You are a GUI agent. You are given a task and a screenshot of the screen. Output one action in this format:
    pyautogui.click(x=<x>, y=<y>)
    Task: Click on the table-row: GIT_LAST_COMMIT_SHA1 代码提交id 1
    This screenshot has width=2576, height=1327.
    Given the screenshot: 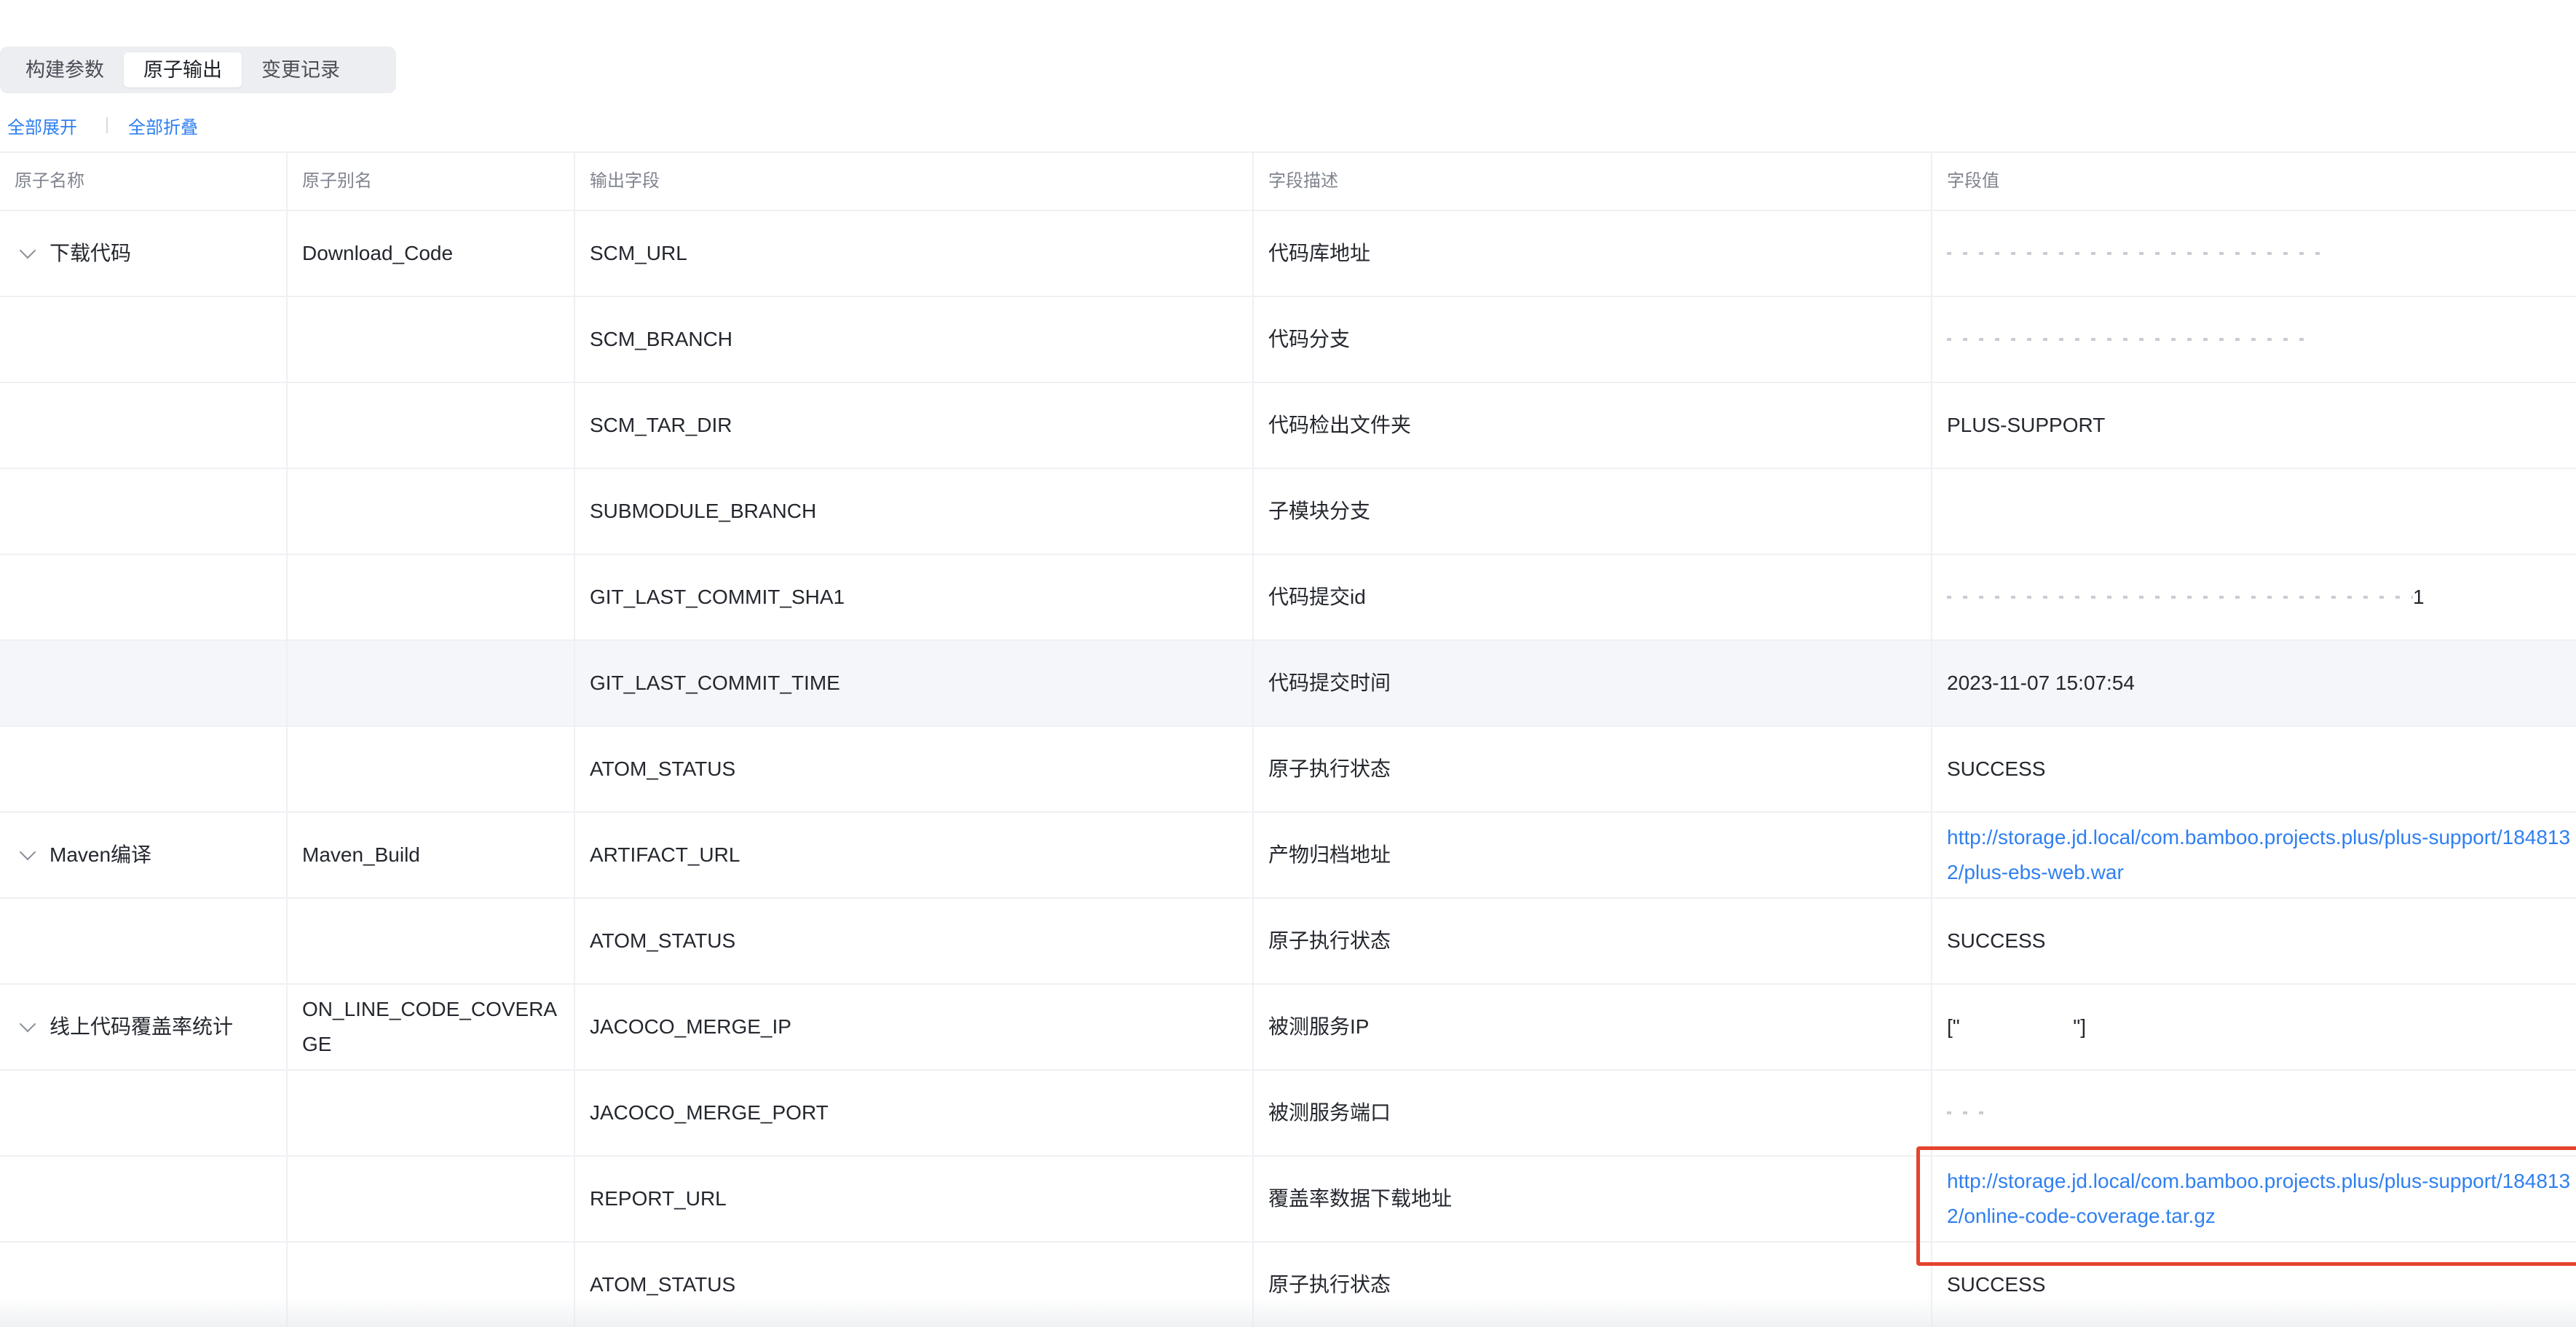 What is the action you would take?
    pyautogui.click(x=1288, y=598)
    